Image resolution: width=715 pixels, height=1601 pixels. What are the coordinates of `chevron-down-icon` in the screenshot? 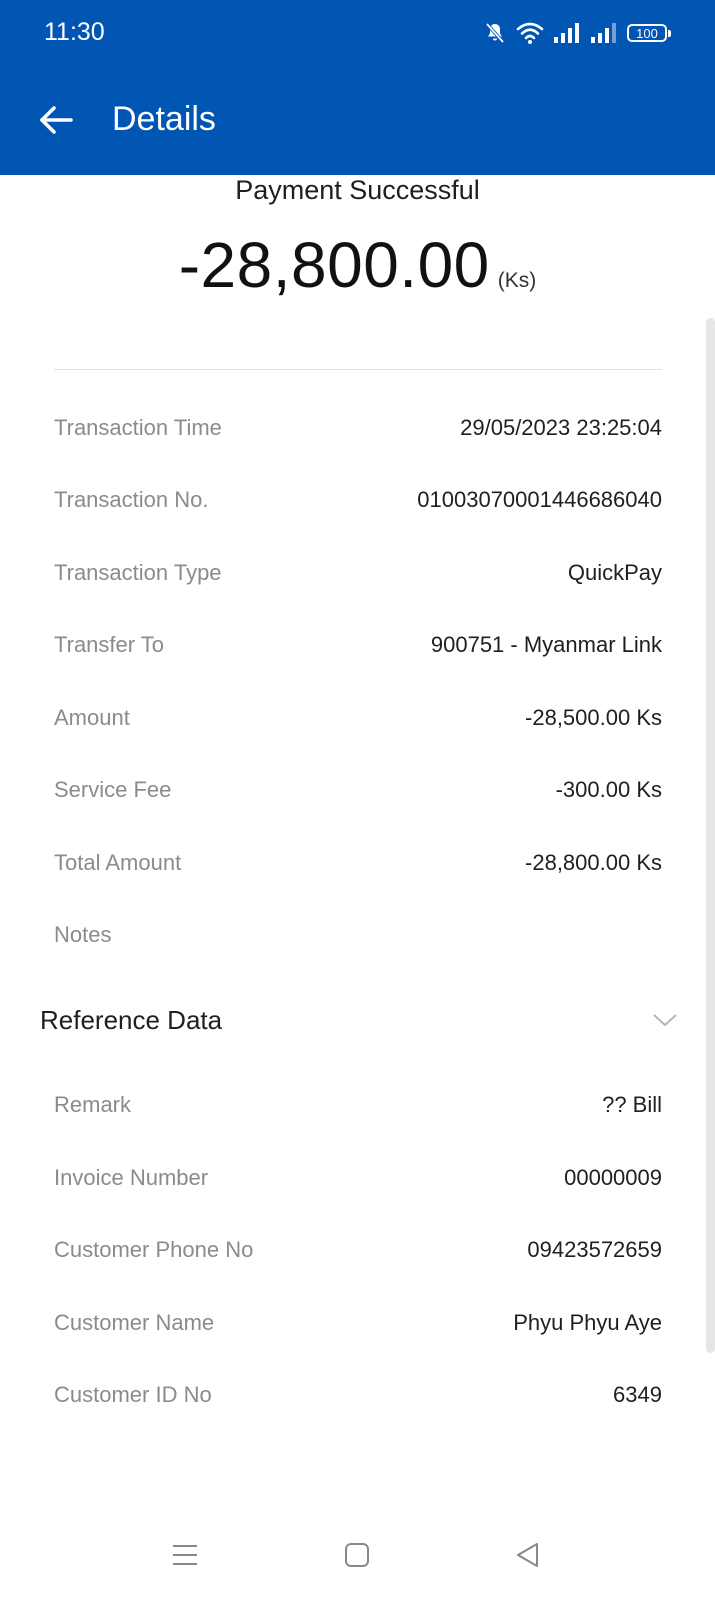 It's located at (665, 1020).